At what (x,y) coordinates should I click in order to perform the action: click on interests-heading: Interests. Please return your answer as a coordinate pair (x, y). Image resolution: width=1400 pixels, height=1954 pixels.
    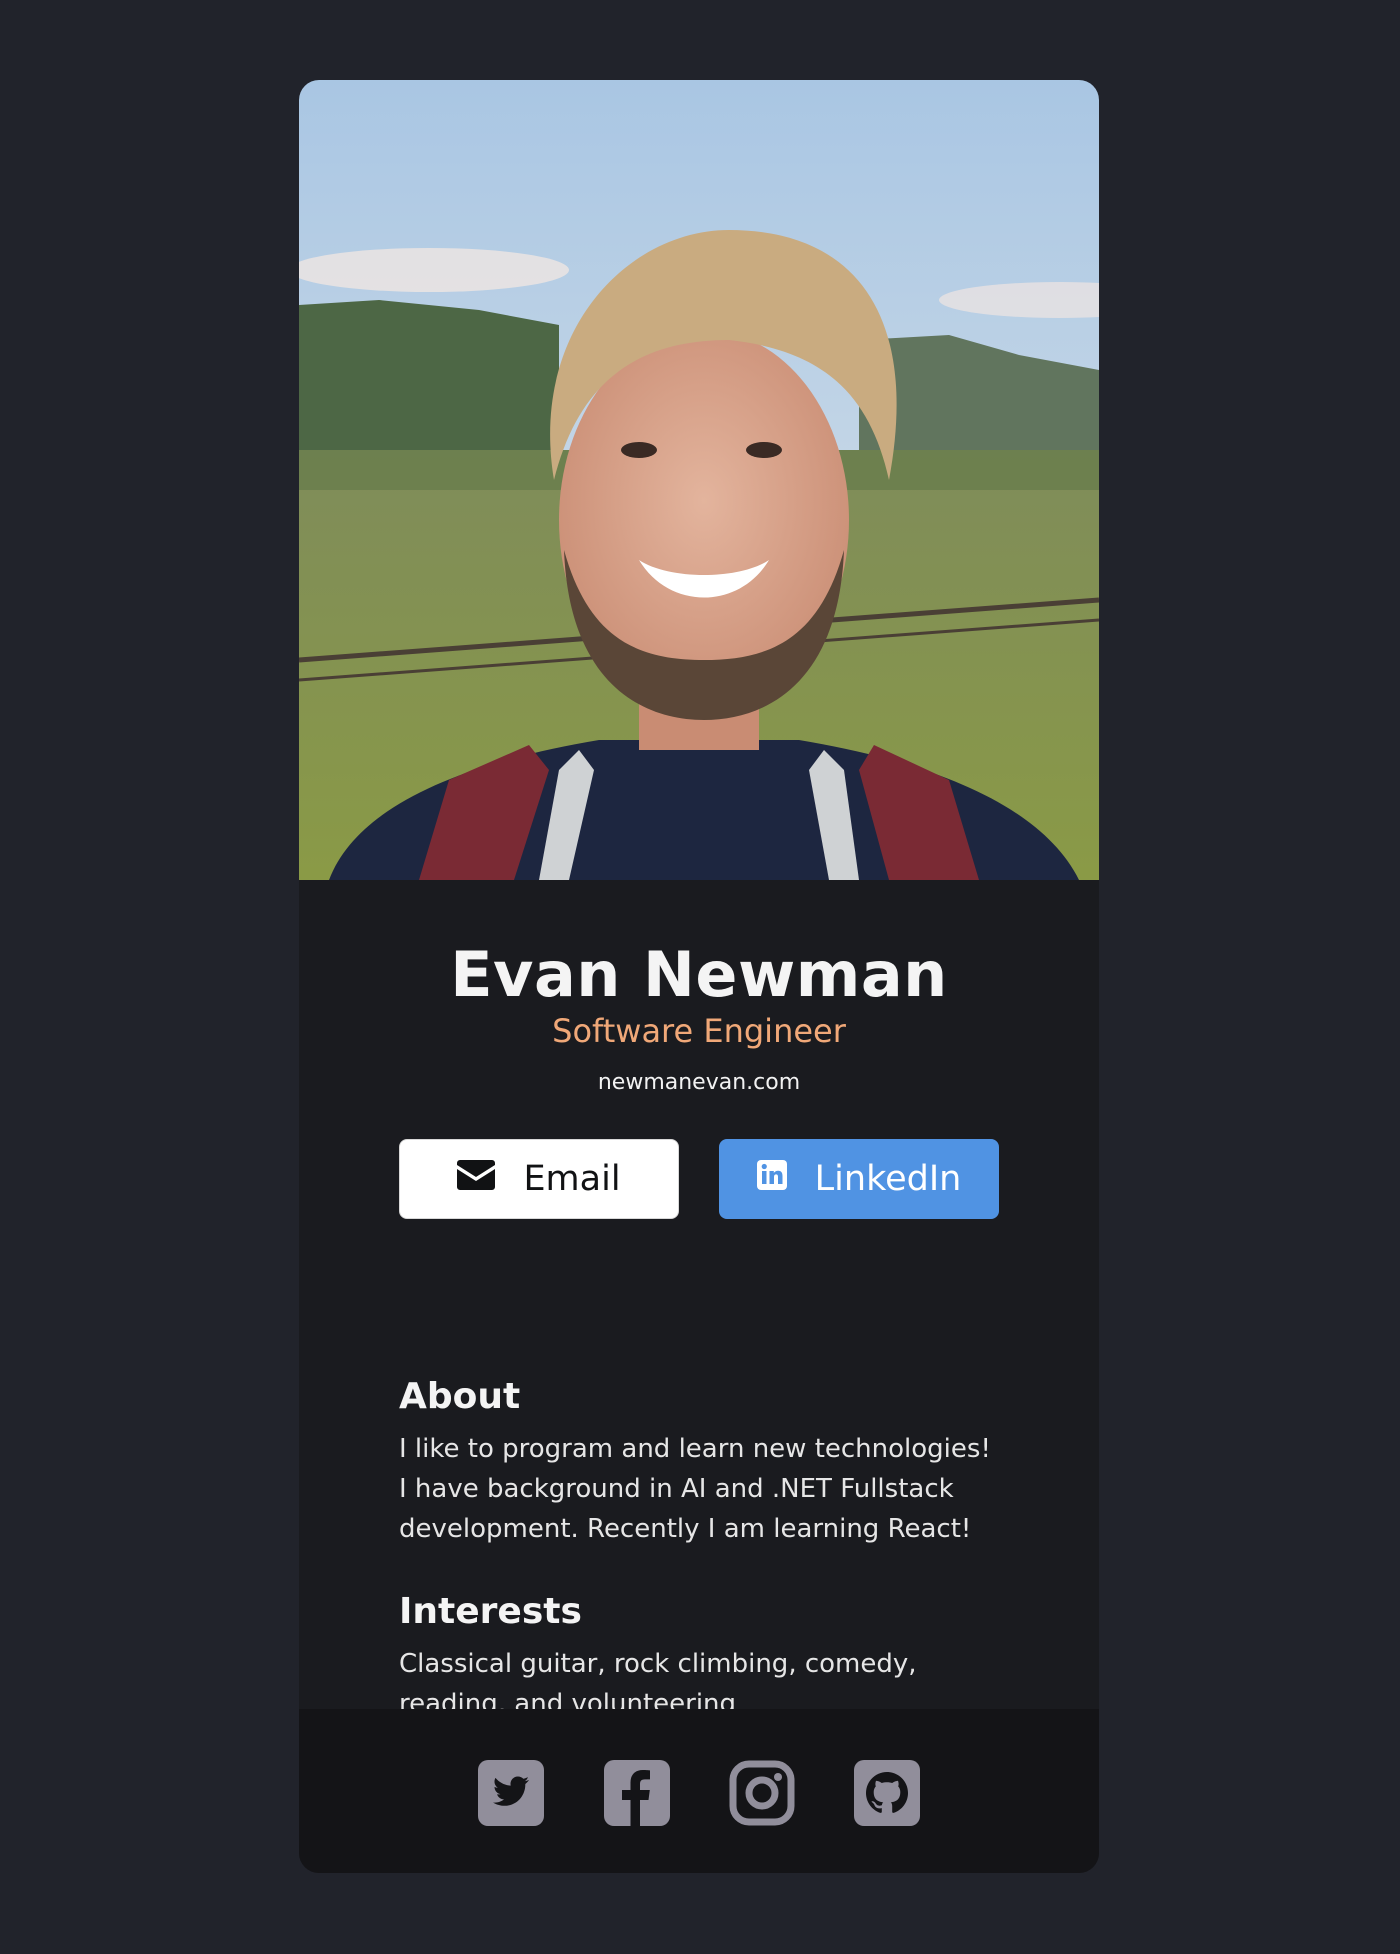
    Looking at the image, I should click on (490, 1611).